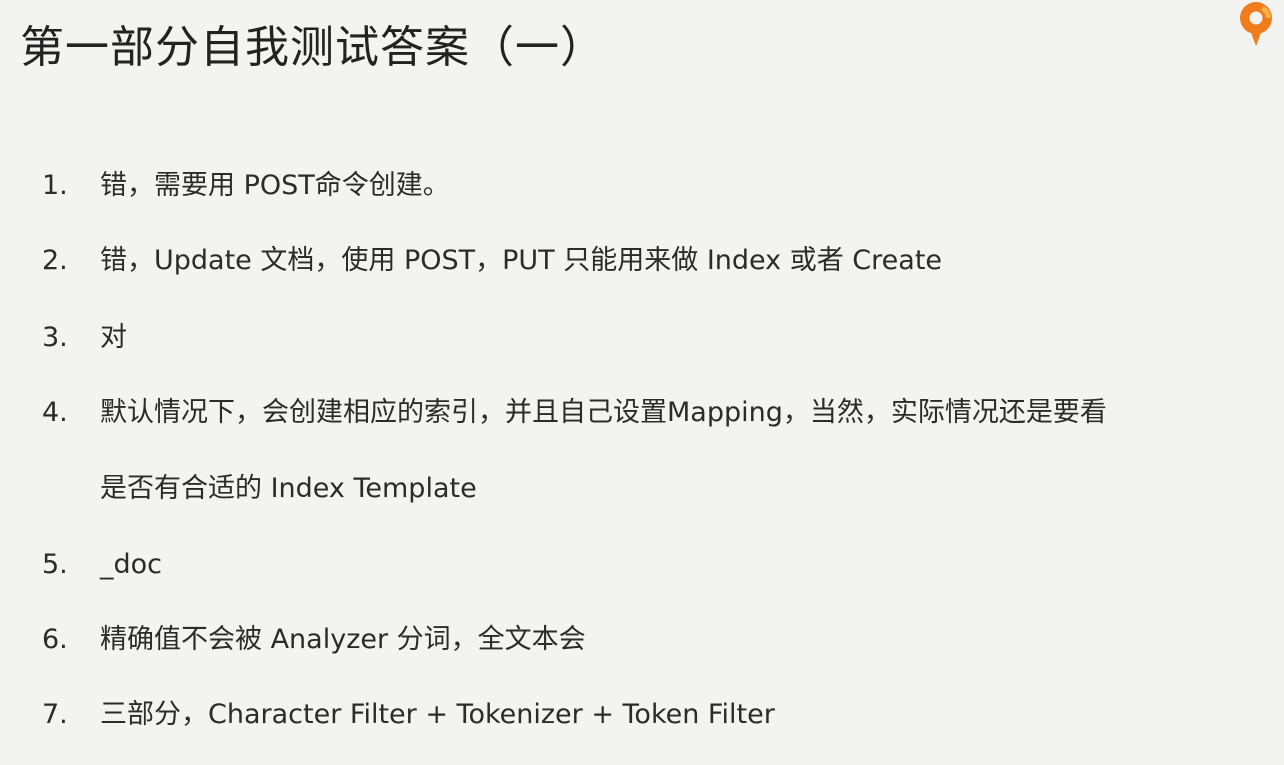 The image size is (1284, 765). What do you see at coordinates (55, 185) in the screenshot?
I see `answer-number: 1.` at bounding box center [55, 185].